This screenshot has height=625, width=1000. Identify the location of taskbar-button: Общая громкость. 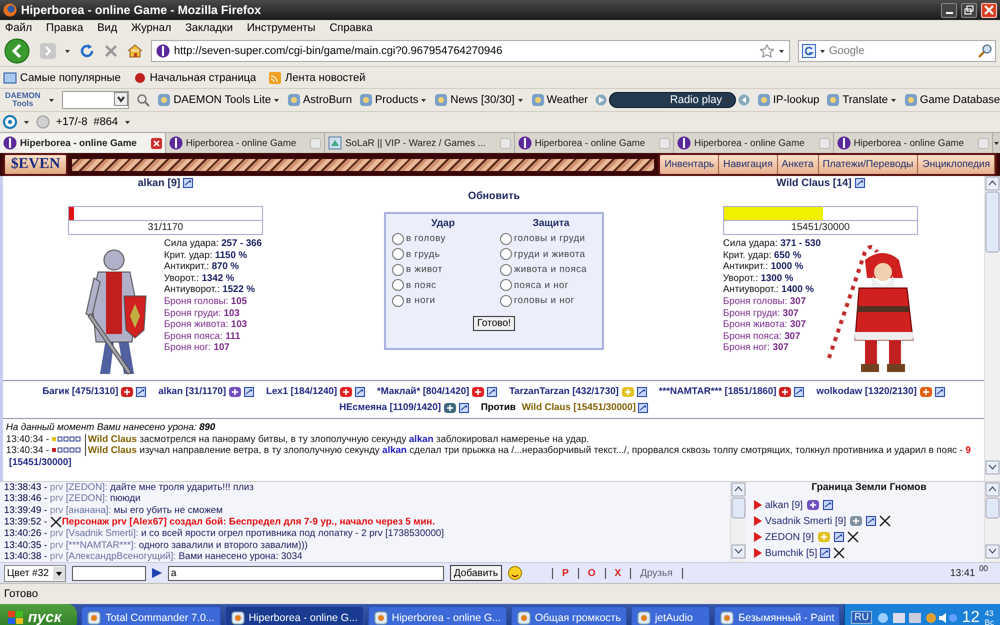
(568, 615).